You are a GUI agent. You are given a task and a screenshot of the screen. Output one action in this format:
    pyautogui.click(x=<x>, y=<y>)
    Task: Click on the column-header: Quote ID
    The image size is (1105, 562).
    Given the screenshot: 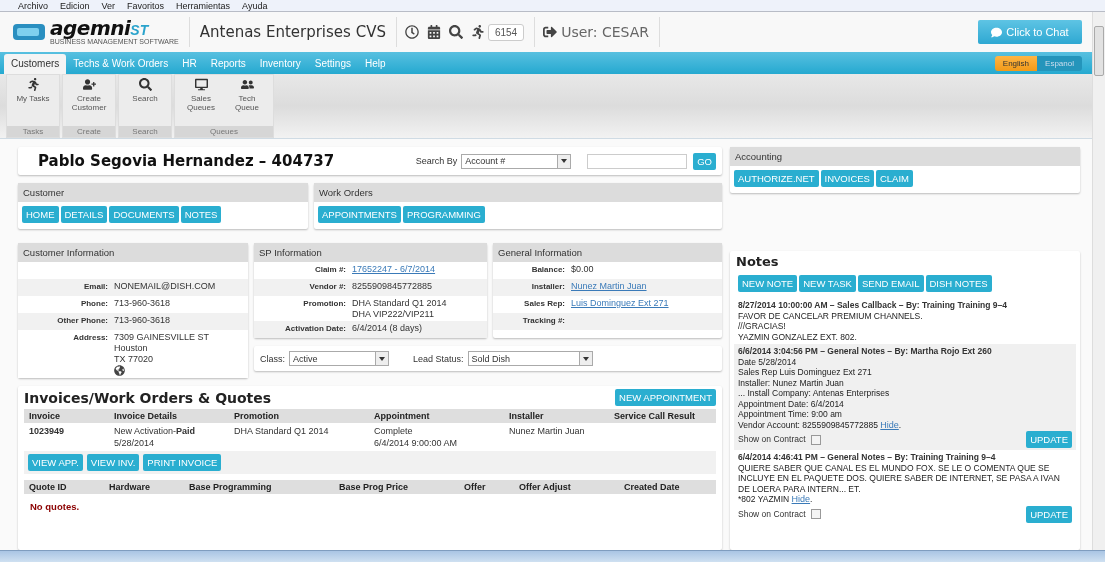 What is the action you would take?
    pyautogui.click(x=48, y=487)
    